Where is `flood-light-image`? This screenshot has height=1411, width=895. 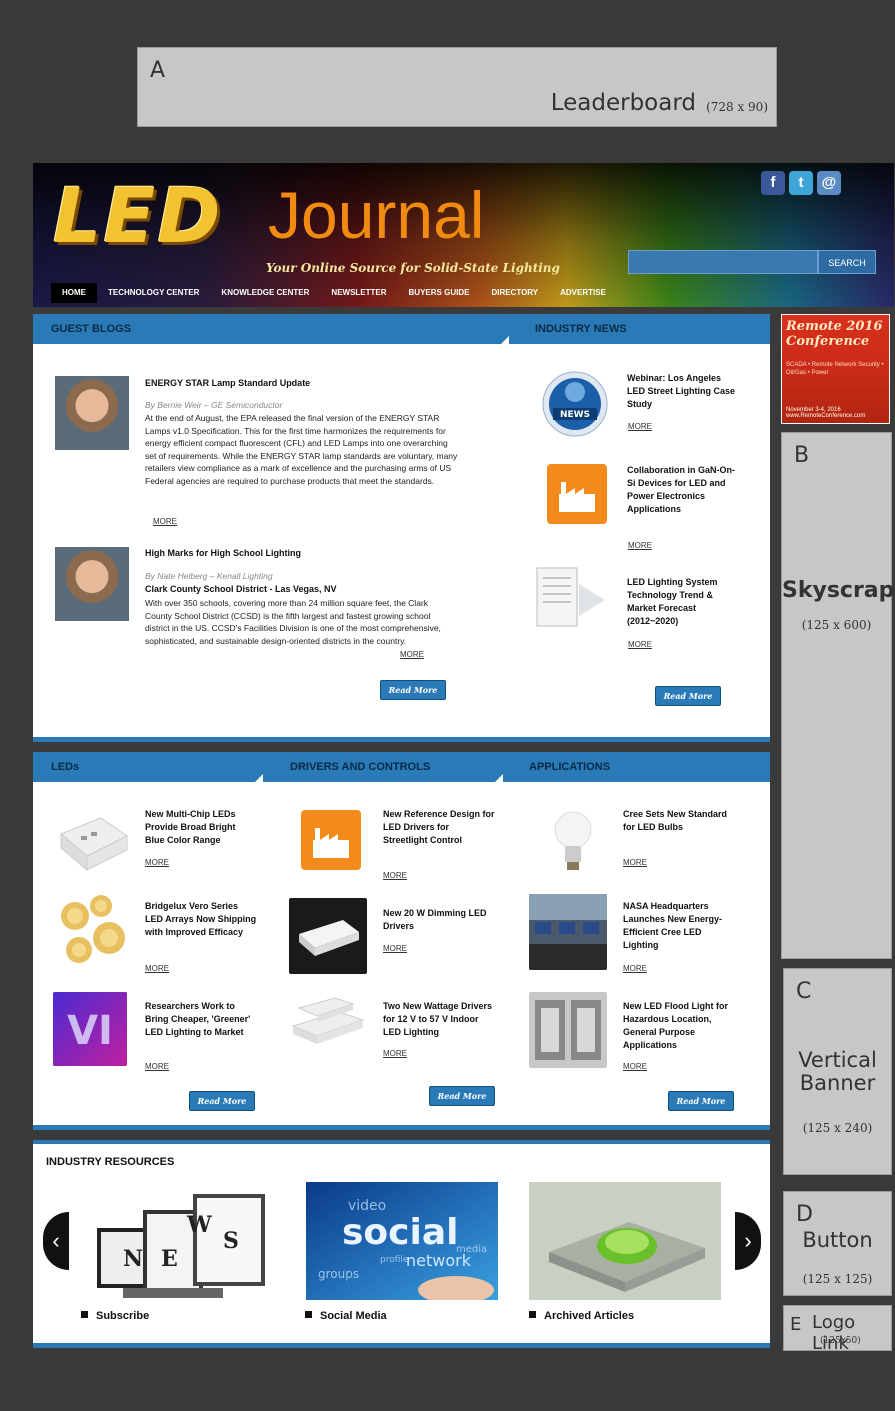 flood-light-image is located at coordinates (568, 1030).